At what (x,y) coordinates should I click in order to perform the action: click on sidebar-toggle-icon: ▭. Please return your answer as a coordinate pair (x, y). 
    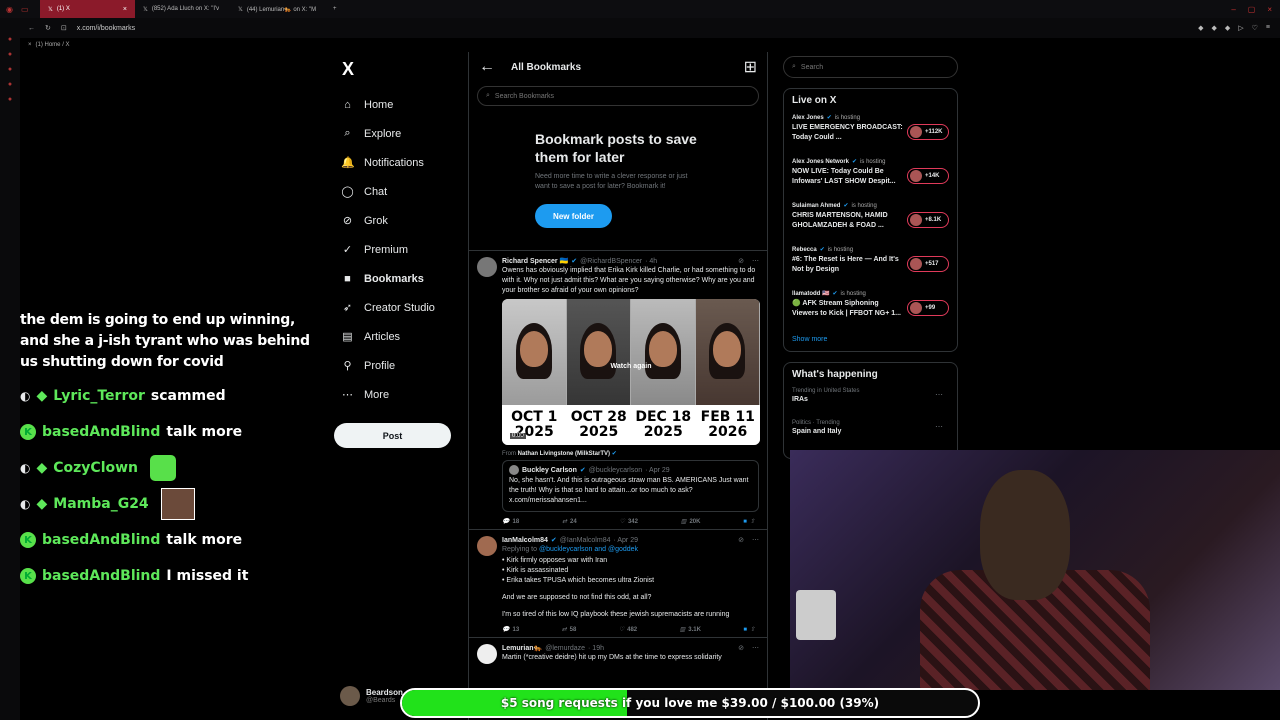
    Looking at the image, I should click on (25, 9).